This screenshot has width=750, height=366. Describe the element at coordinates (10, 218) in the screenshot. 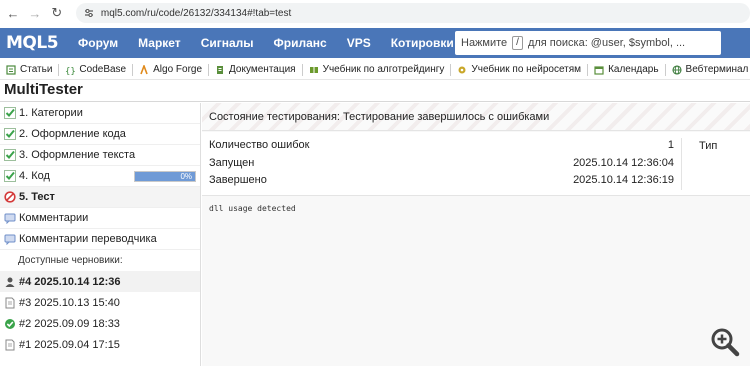

I see `comment-icon` at that location.